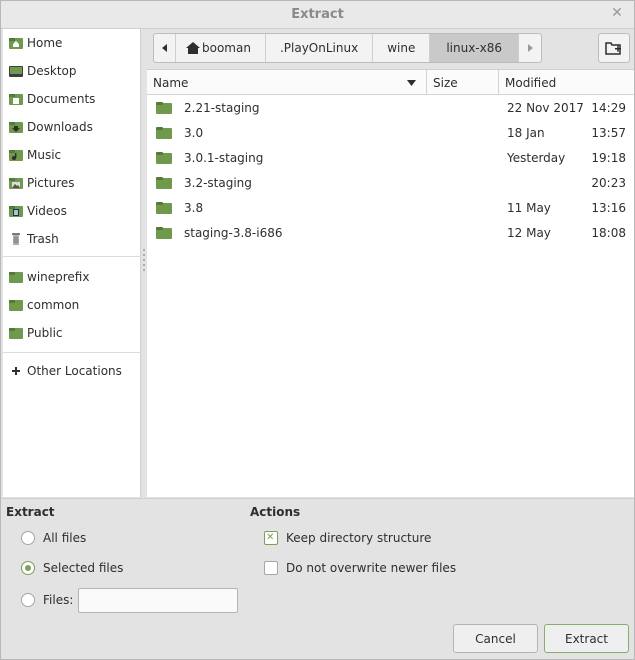 This screenshot has width=635, height=660. Describe the element at coordinates (218, 183) in the screenshot. I see `file-name: 3.2-staging` at that location.